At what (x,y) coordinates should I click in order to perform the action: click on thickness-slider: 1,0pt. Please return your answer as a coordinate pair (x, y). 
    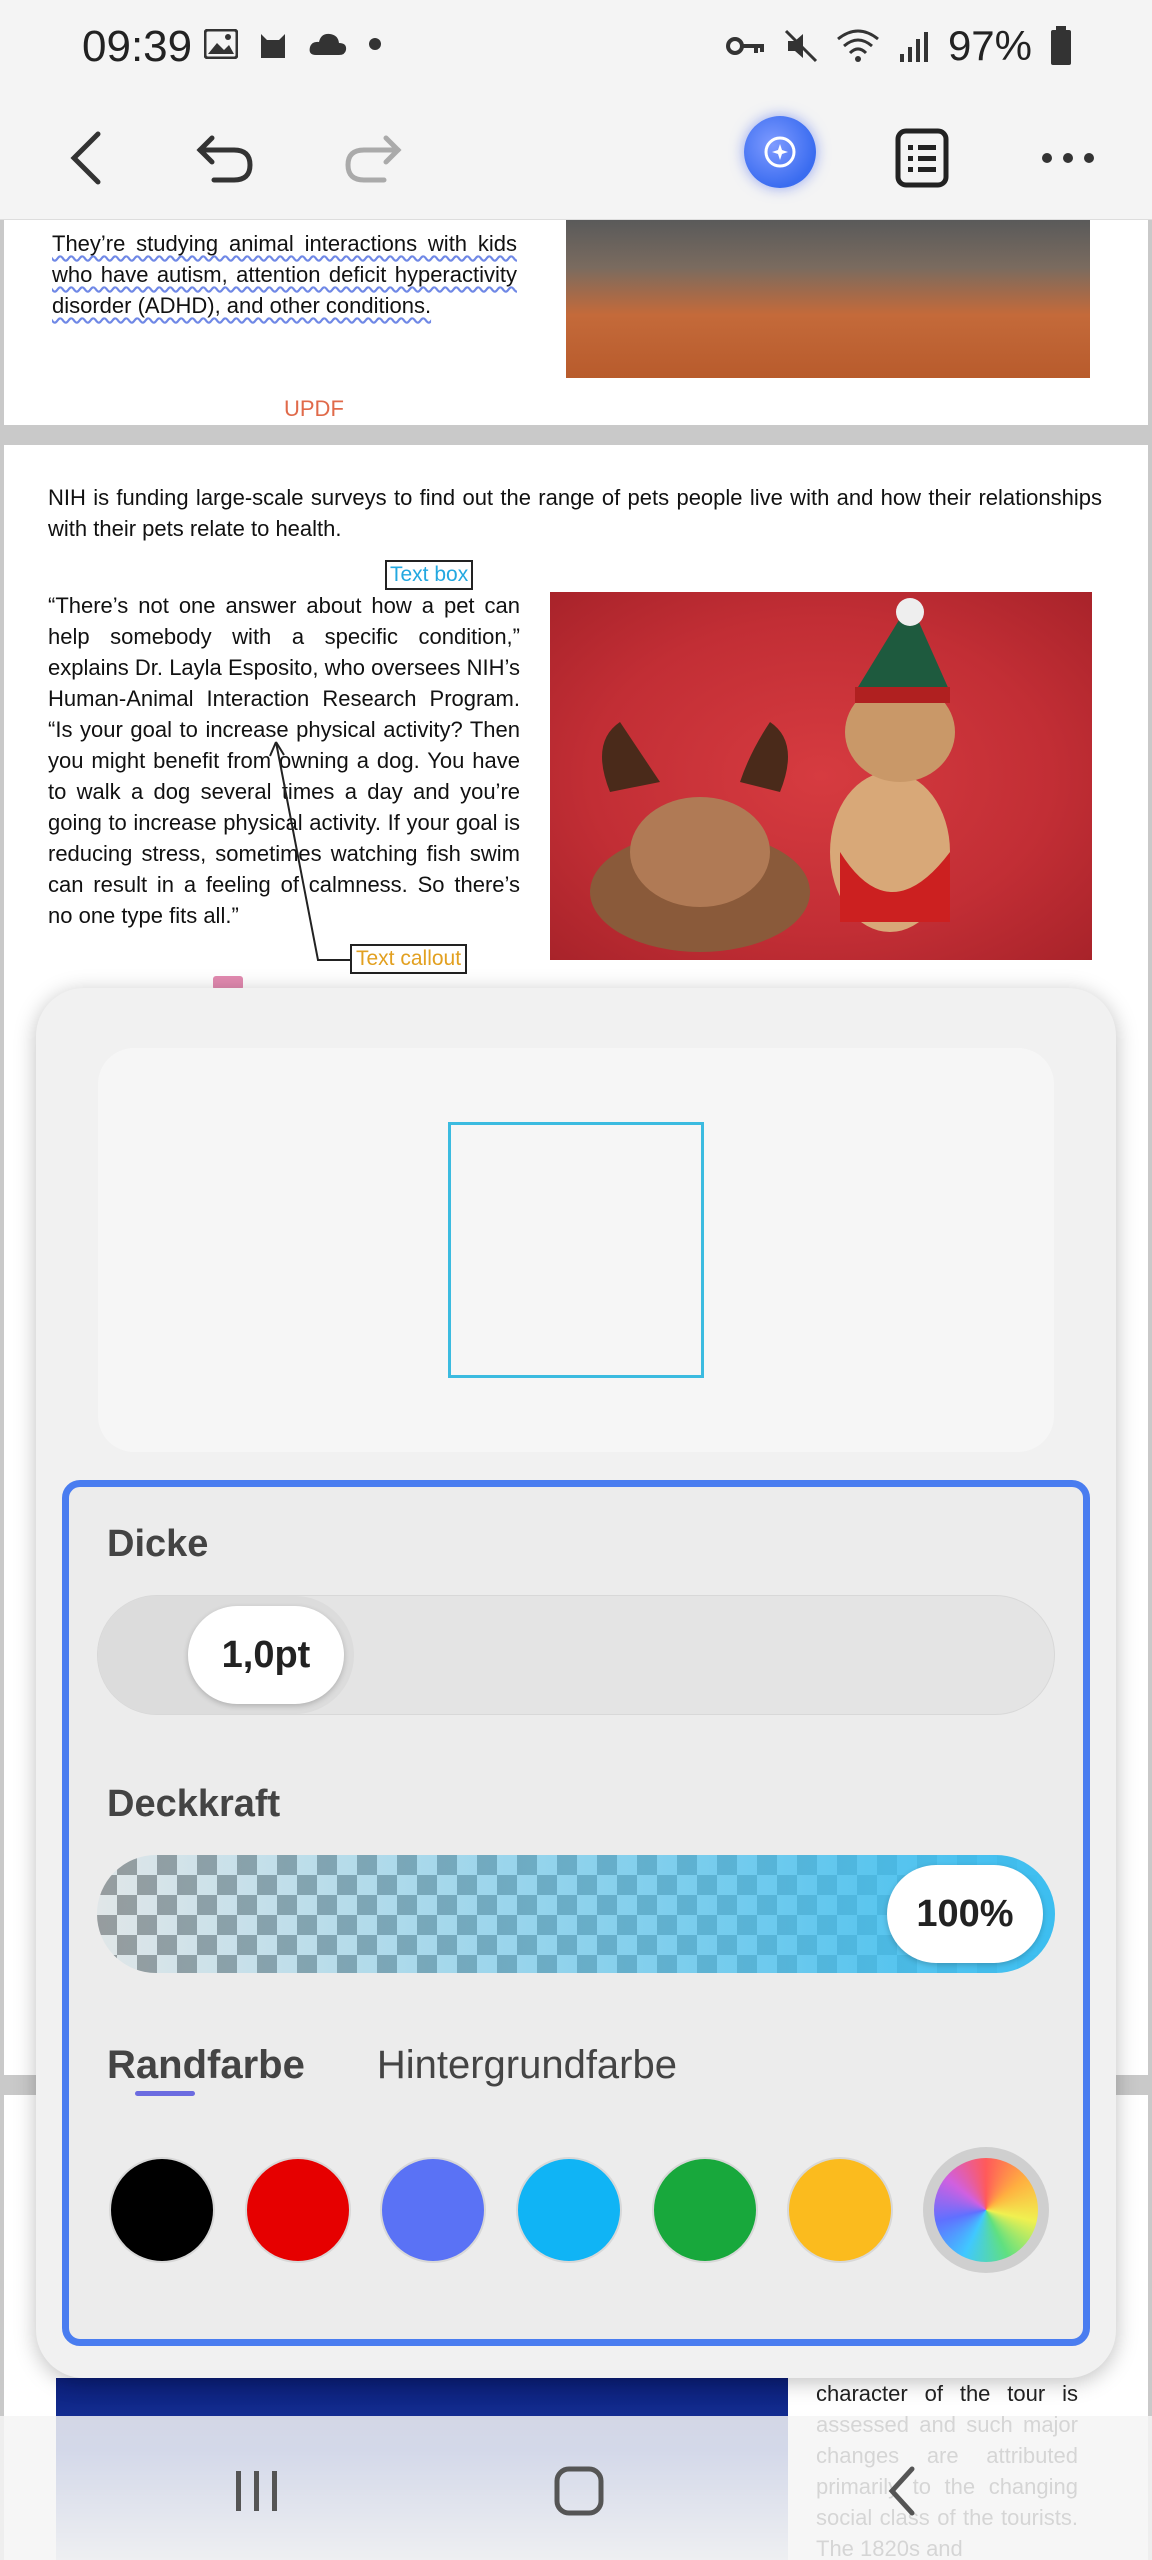
    Looking at the image, I should click on (576, 1655).